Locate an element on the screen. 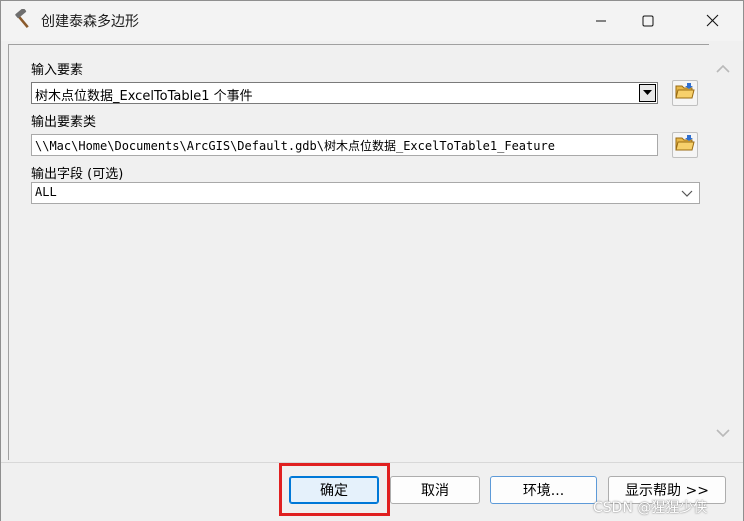 The height and width of the screenshot is (521, 744). scroll-down-icon is located at coordinates (723, 433).